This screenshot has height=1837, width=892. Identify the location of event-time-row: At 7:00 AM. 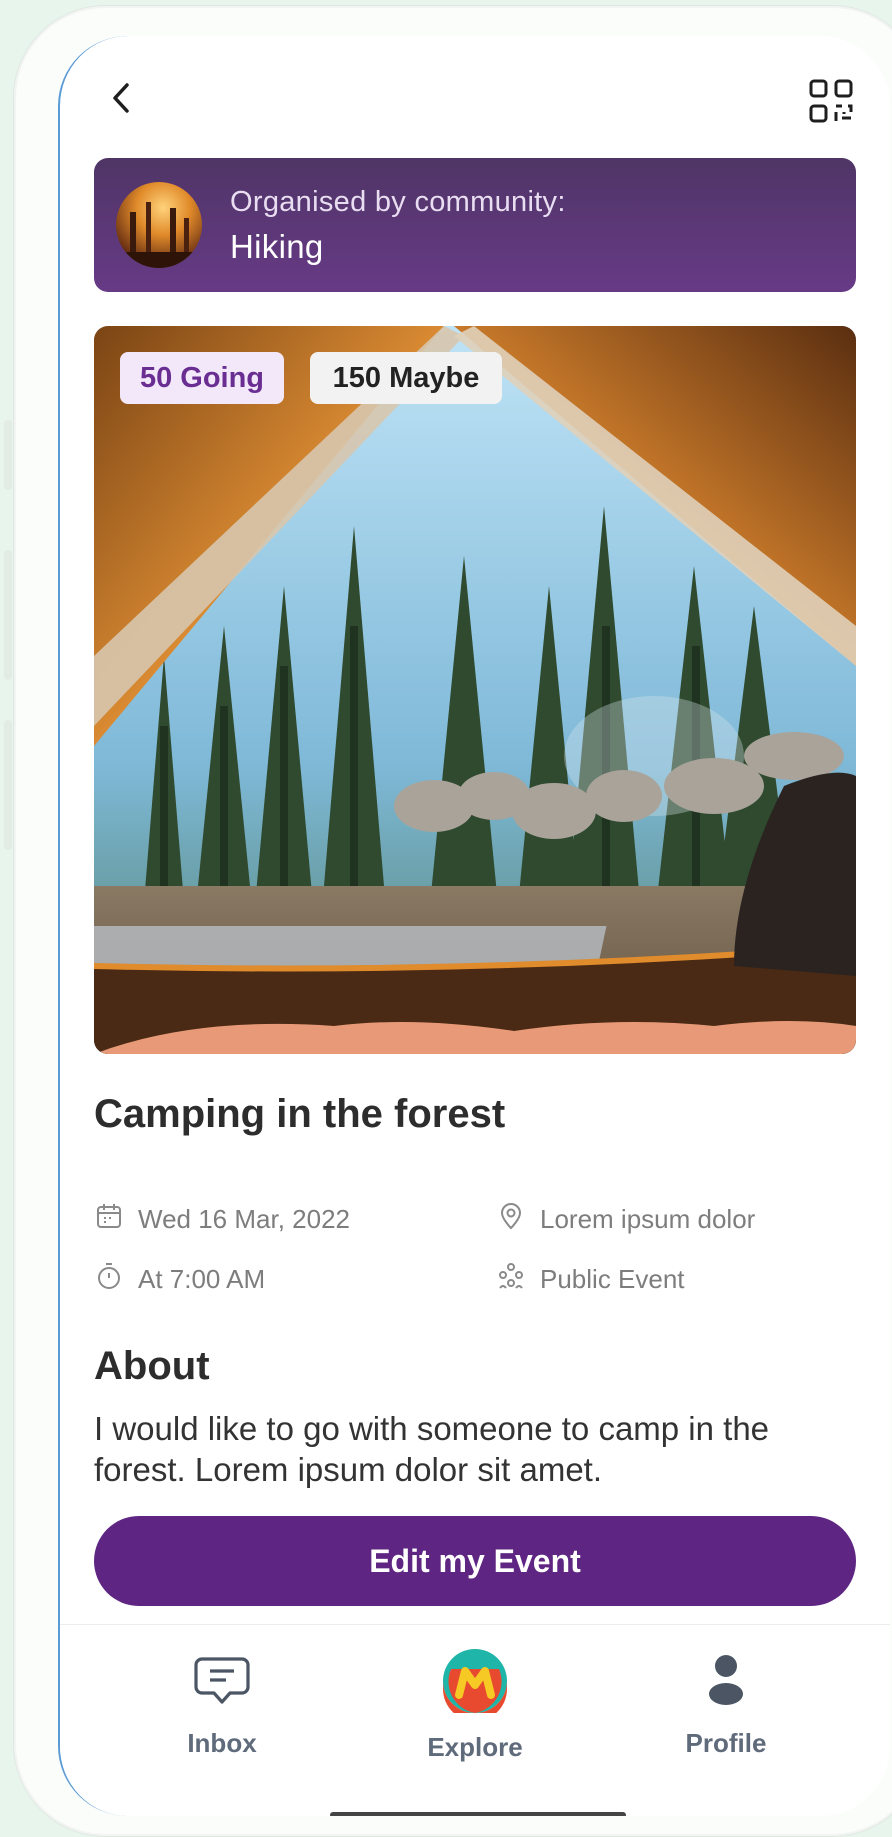
(179, 1279).